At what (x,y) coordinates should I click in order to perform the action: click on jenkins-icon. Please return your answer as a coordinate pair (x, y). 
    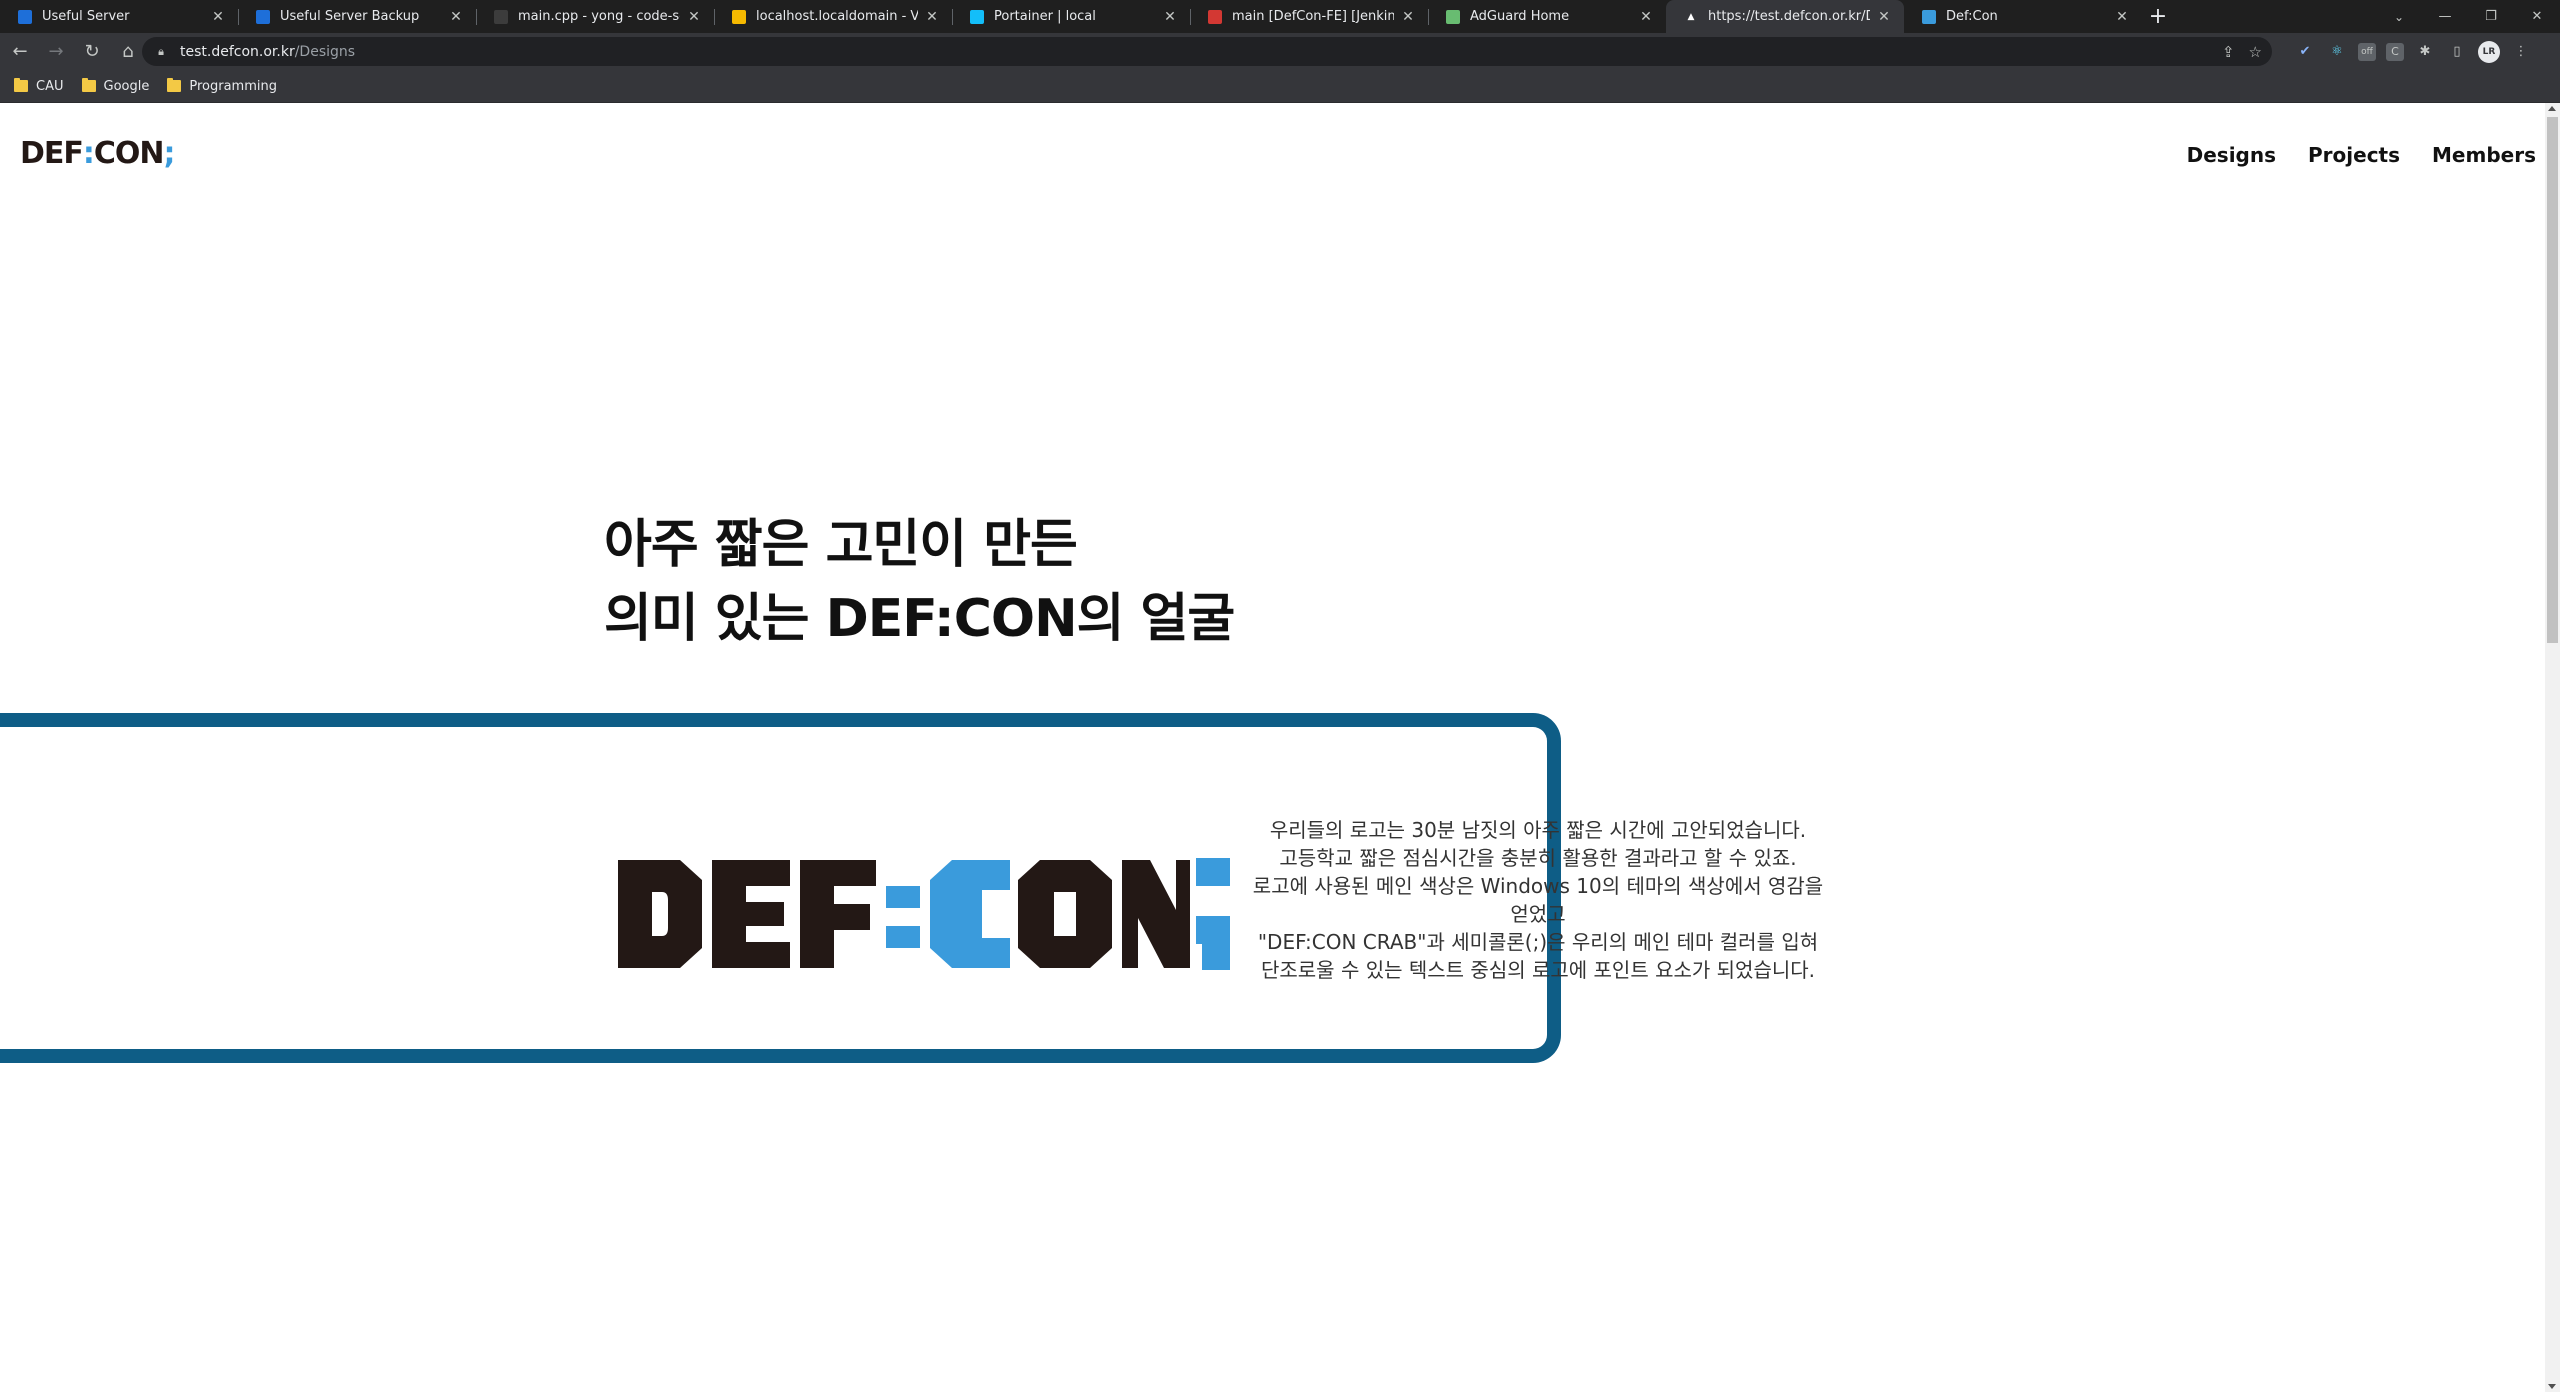
    Looking at the image, I should click on (1215, 16).